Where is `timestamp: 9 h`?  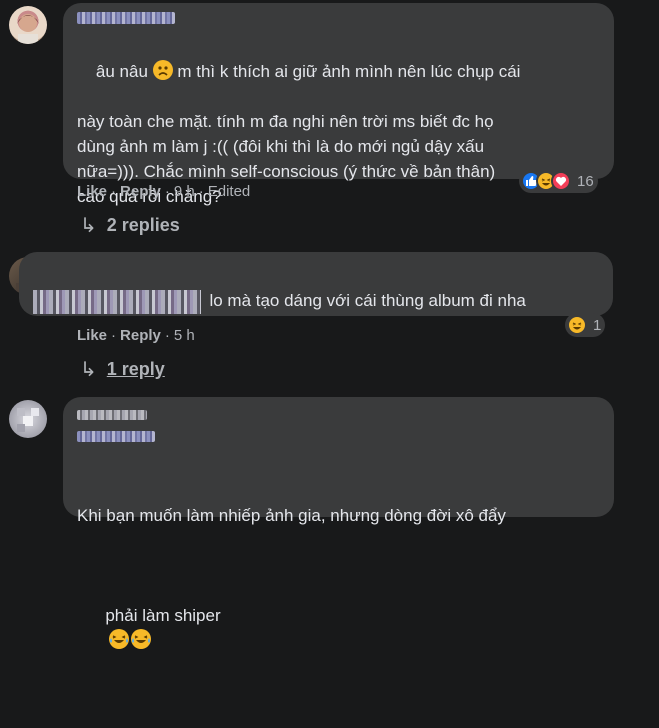 timestamp: 9 h is located at coordinates (184, 191).